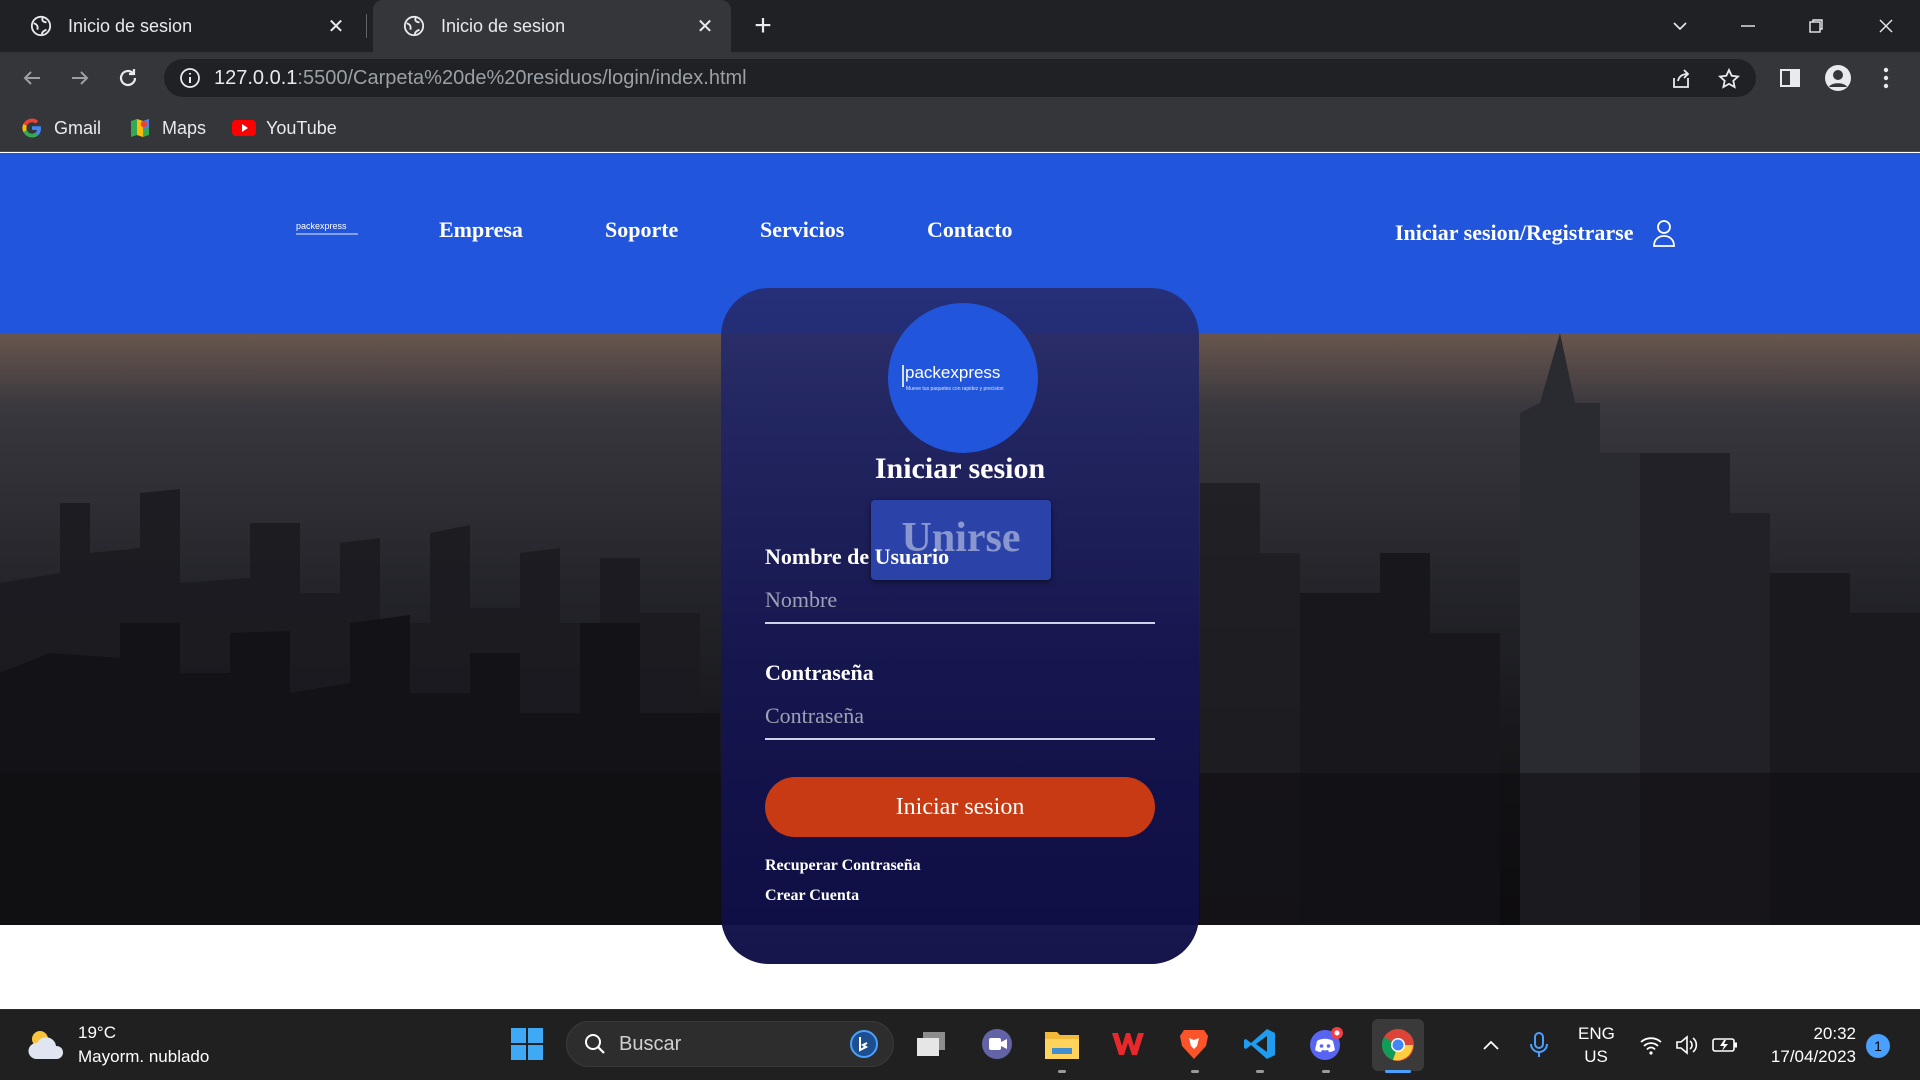  I want to click on password-label: Contraseña, so click(819, 672).